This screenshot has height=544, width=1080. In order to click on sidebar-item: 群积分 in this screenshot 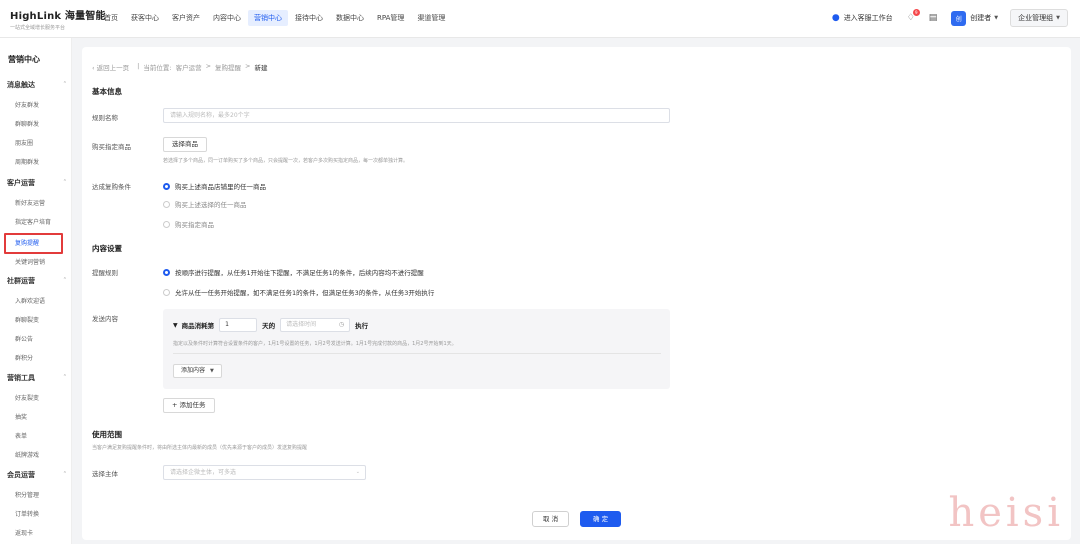, I will do `click(24, 357)`.